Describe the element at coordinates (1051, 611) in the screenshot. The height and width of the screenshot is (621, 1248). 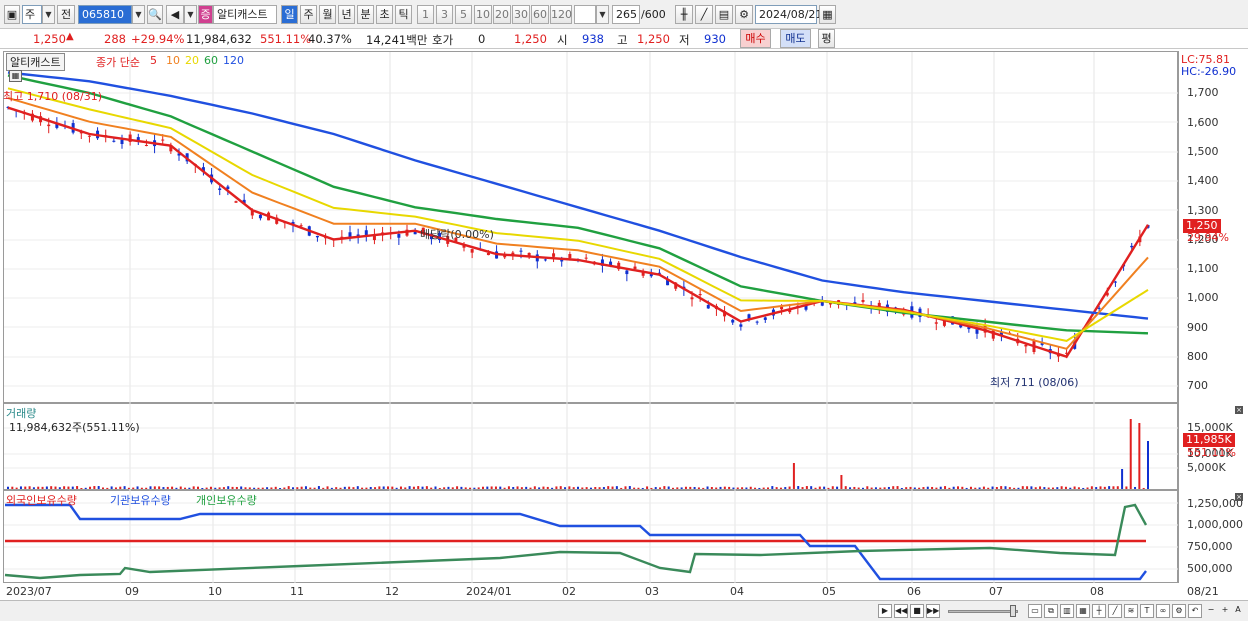
I see `copy-icon: ⧉` at that location.